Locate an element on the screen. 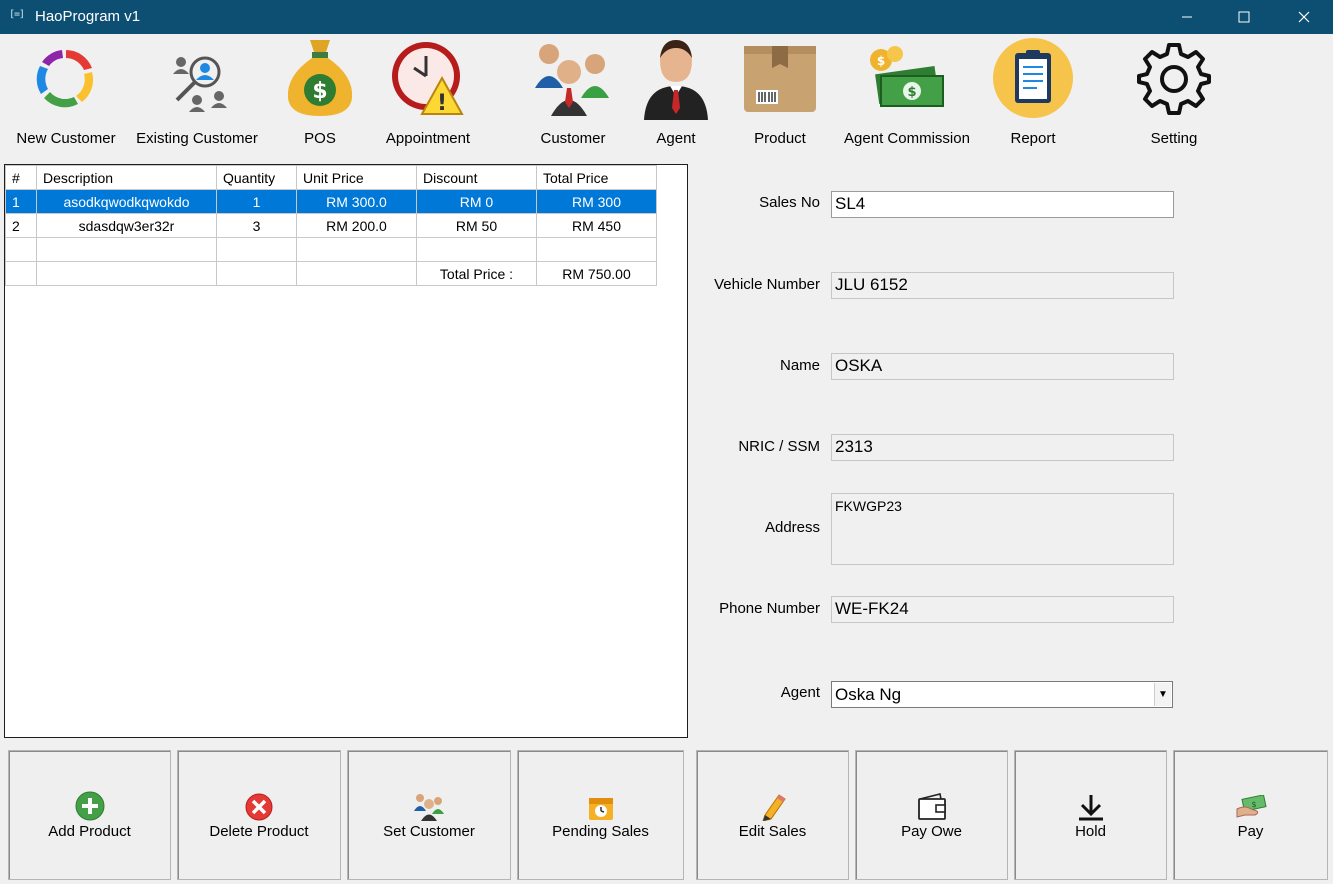 This screenshot has height=884, width=1333. toolbar-customer: Customer is located at coordinates (573, 95).